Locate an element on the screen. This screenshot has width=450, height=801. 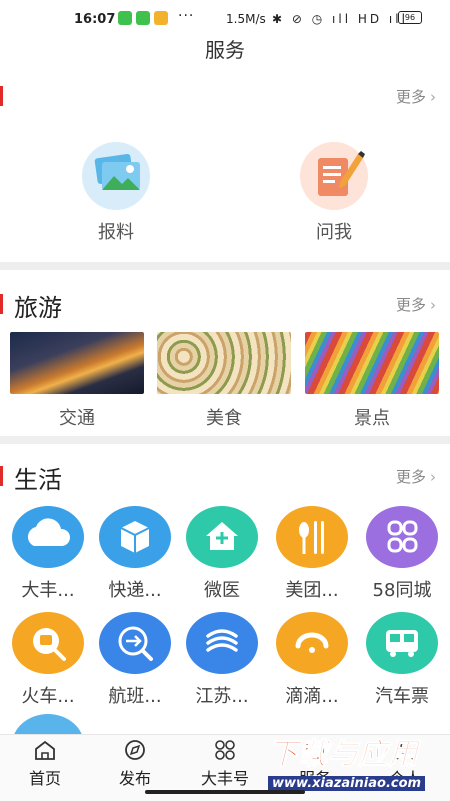
medical-house-icon is located at coordinates (222, 537).